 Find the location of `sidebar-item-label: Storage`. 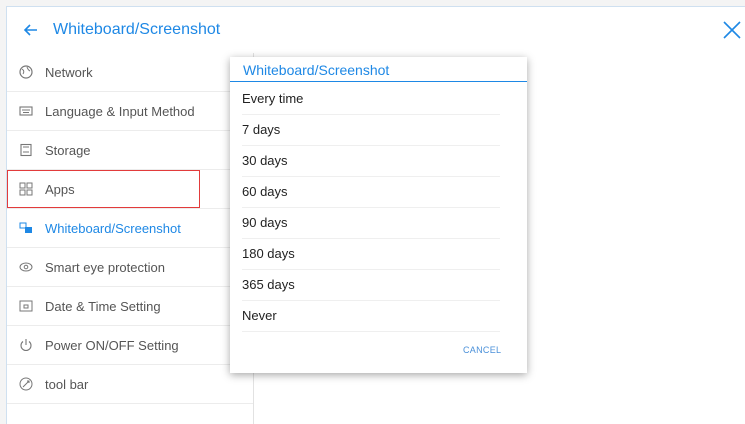

sidebar-item-label: Storage is located at coordinates (68, 150).